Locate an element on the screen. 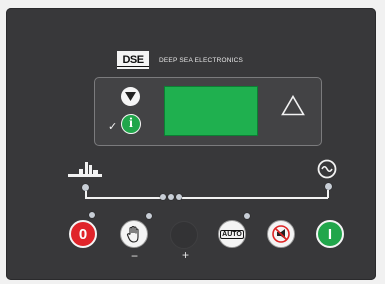 This screenshot has height=284, width=385. brand-logo: DSE is located at coordinates (133, 60).